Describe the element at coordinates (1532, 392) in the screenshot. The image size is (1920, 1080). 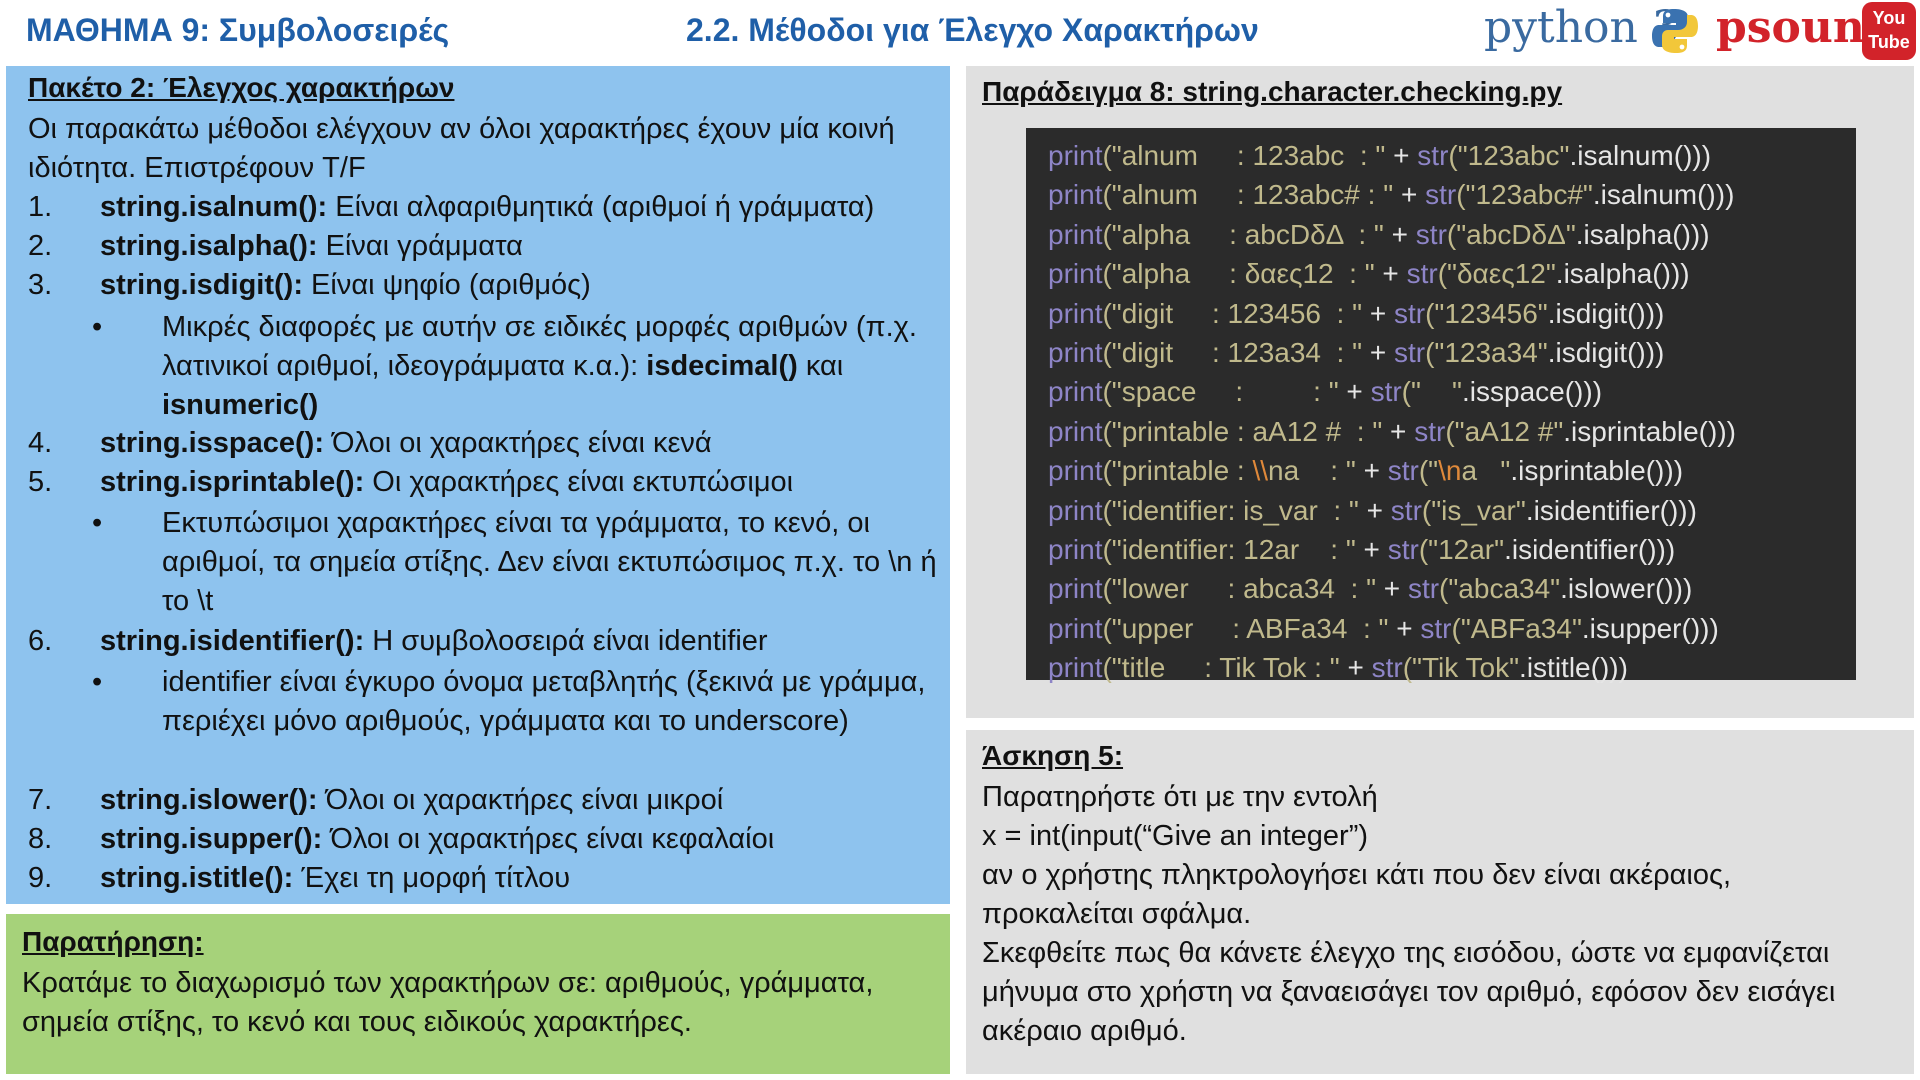
I see `code-token: .isspace()))` at that location.